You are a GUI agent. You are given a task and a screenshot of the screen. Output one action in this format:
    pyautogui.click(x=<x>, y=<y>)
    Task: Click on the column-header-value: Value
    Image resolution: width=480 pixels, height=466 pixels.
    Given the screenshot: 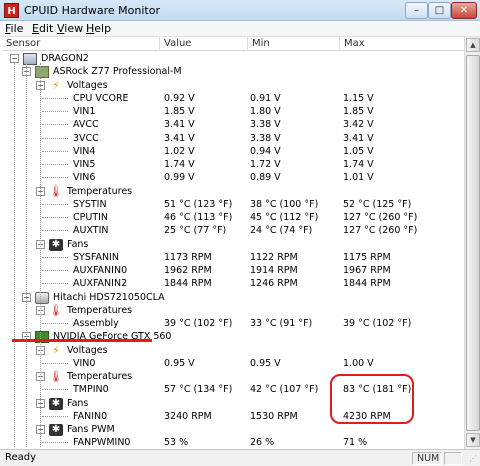 What is the action you would take?
    pyautogui.click(x=204, y=44)
    